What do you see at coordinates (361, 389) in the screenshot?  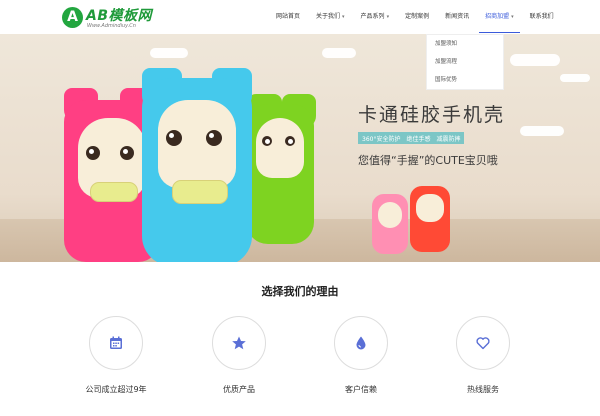 I see `feature-label: 客户信赖` at bounding box center [361, 389].